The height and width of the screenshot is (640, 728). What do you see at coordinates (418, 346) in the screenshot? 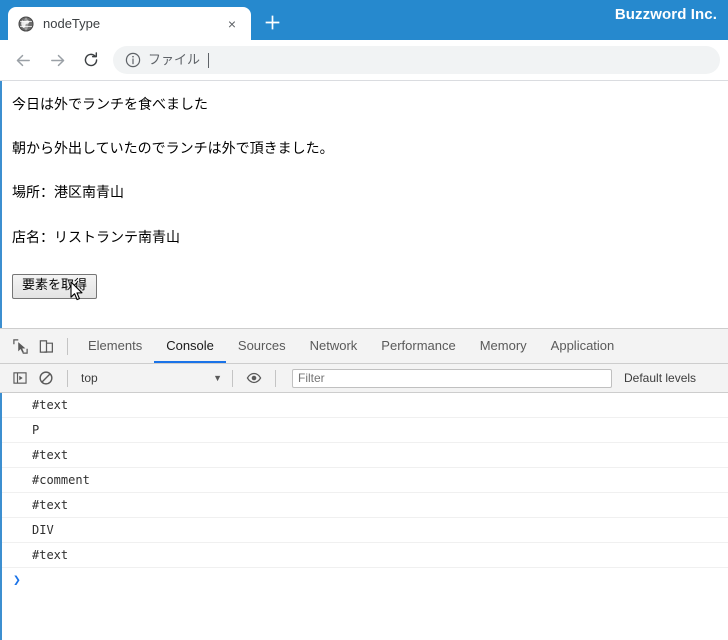
I see `devtools-tab-performance: Performance` at bounding box center [418, 346].